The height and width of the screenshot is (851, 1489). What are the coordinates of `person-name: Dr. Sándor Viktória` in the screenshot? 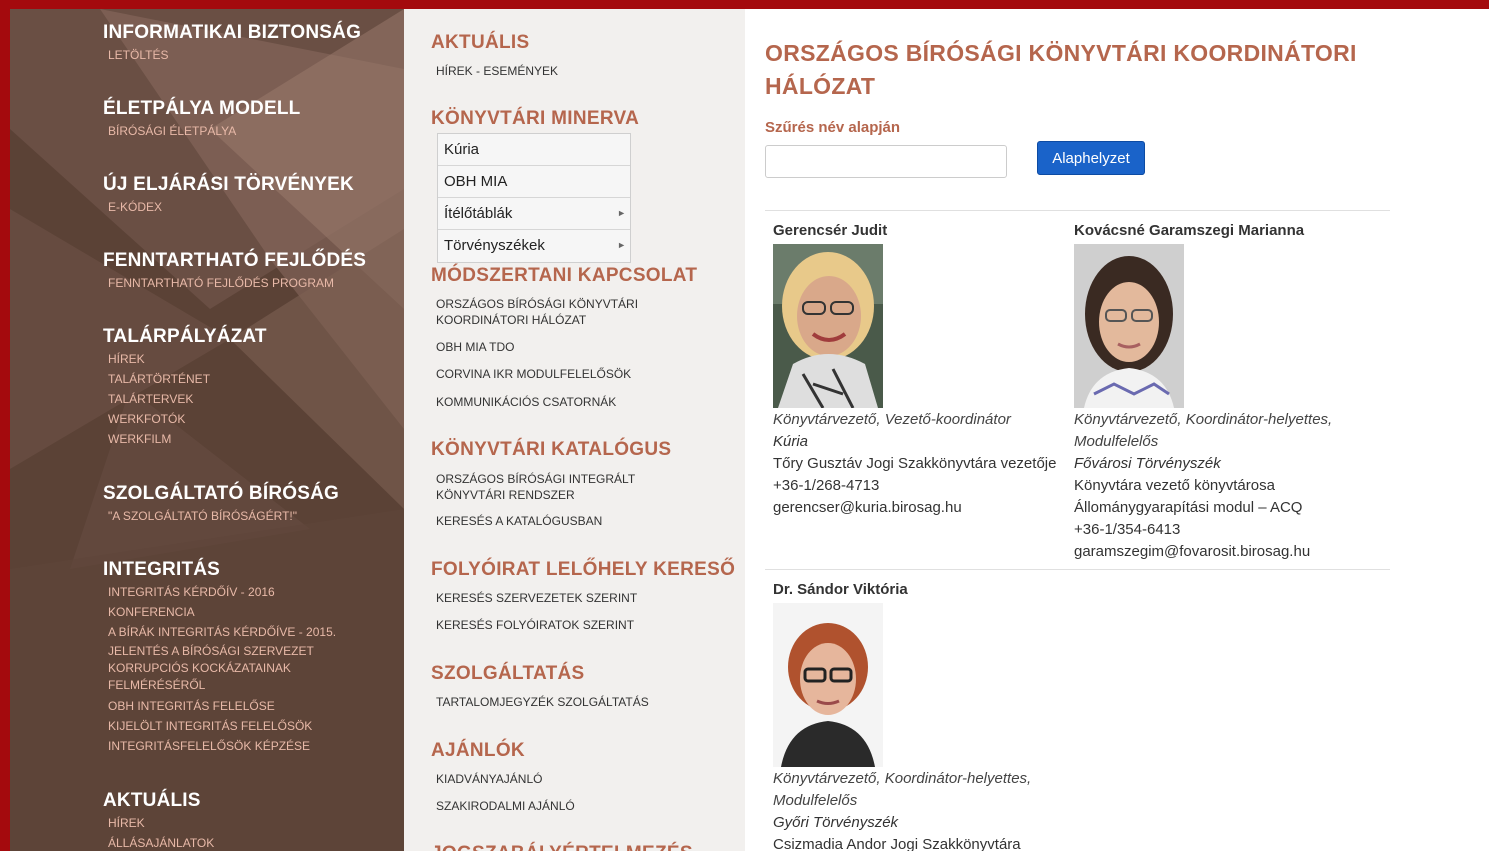 It's located at (840, 589).